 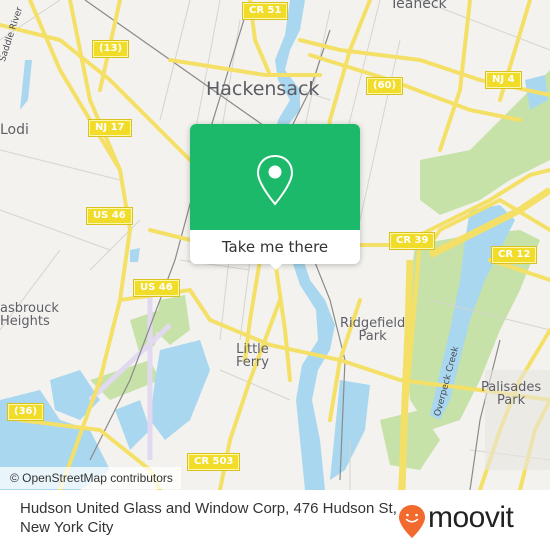 What do you see at coordinates (252, 362) in the screenshot?
I see `place-label-line: Ferry` at bounding box center [252, 362].